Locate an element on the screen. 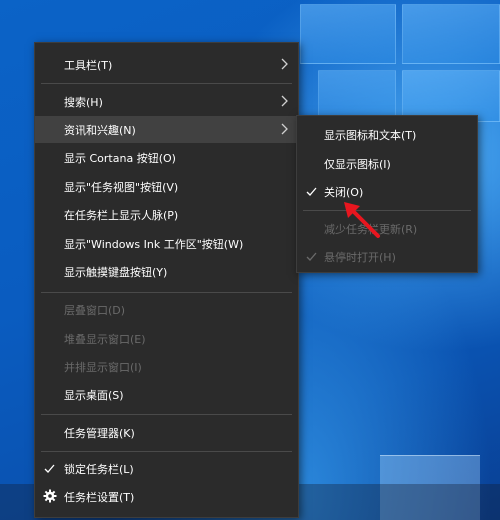 The image size is (500, 520). menu-item-label: 显示"Windows Ink 工作区"按钮(W) is located at coordinates (154, 244).